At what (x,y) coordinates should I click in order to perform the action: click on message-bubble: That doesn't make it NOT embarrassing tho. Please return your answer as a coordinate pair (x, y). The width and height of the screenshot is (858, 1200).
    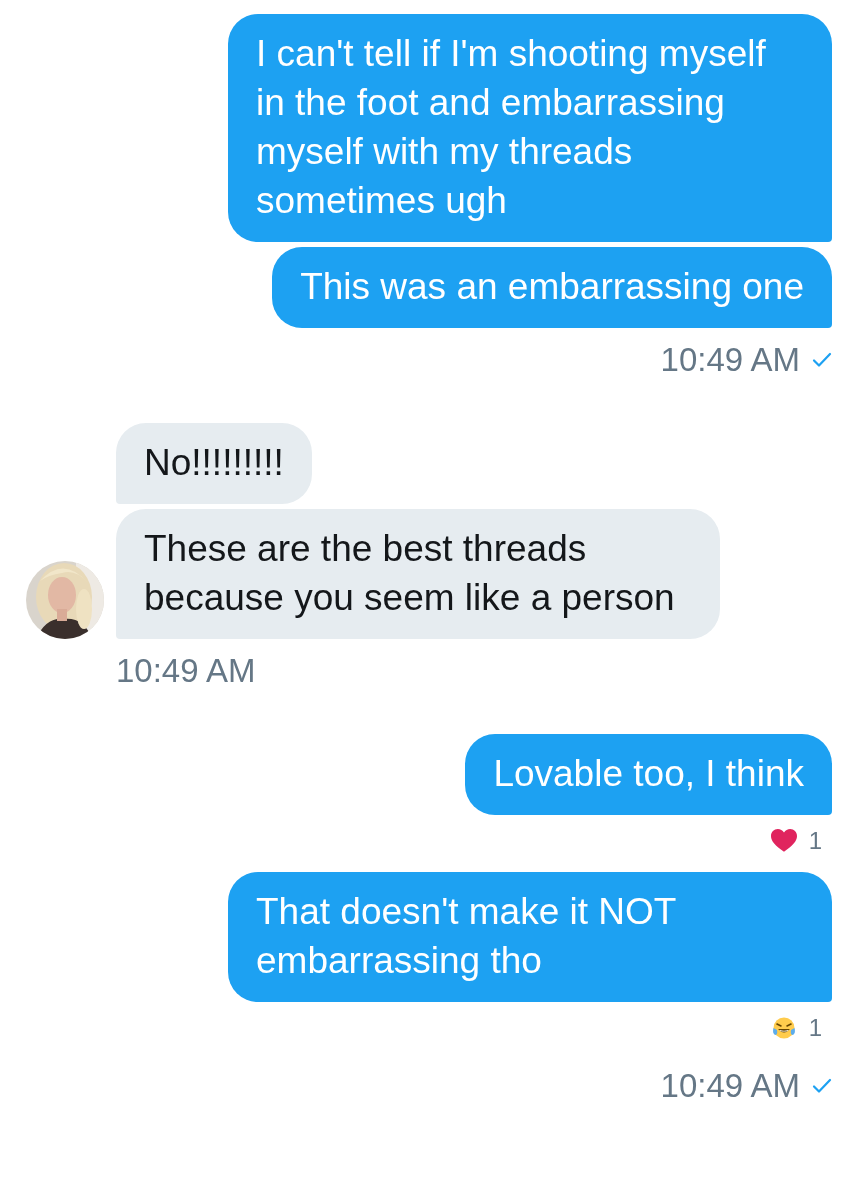
    Looking at the image, I should click on (530, 937).